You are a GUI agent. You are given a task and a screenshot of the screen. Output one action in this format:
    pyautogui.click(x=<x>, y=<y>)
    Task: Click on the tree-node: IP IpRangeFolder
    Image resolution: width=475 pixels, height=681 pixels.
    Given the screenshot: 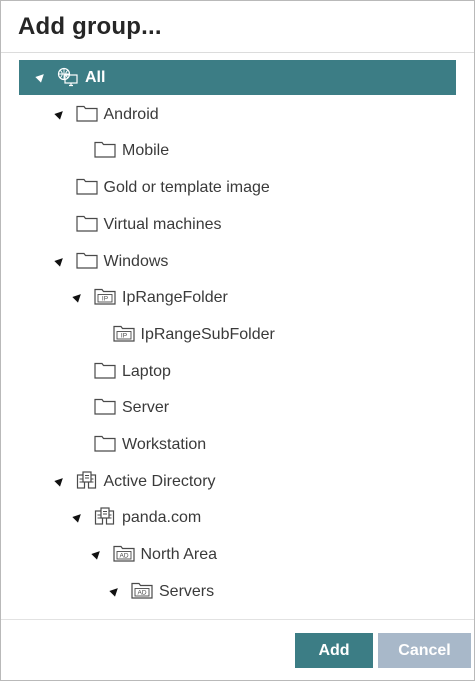 What is the action you would take?
    pyautogui.click(x=237, y=297)
    